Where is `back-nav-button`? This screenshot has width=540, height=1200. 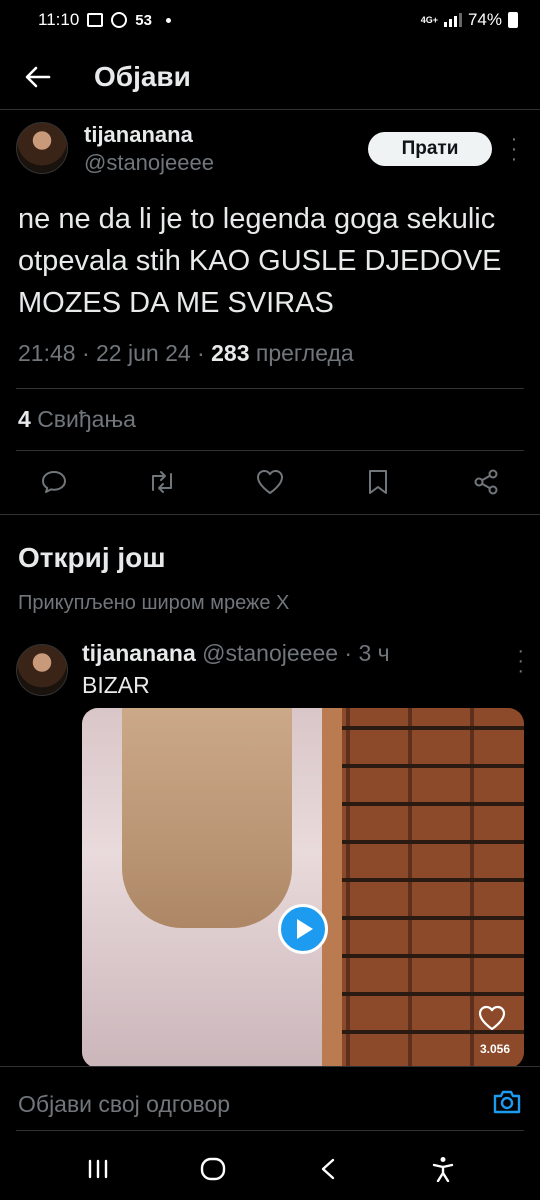
back-nav-button is located at coordinates (328, 1169).